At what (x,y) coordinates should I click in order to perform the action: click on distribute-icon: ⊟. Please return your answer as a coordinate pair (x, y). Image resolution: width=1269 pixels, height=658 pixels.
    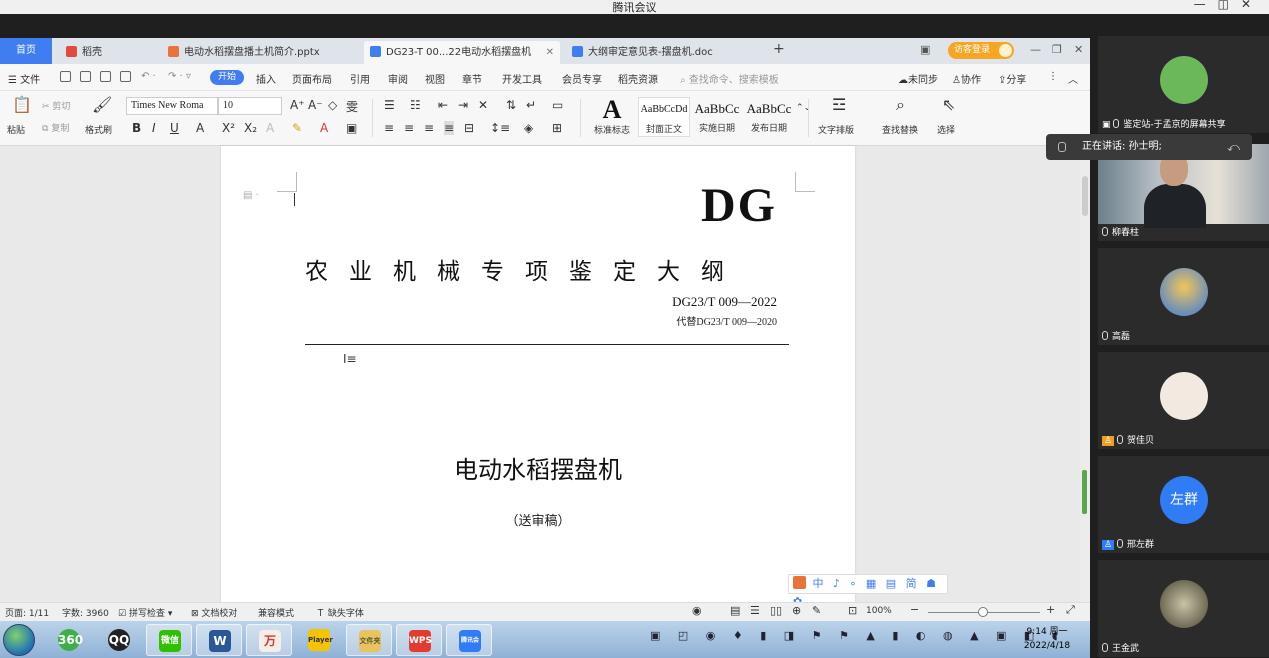
    Looking at the image, I should click on (469, 128).